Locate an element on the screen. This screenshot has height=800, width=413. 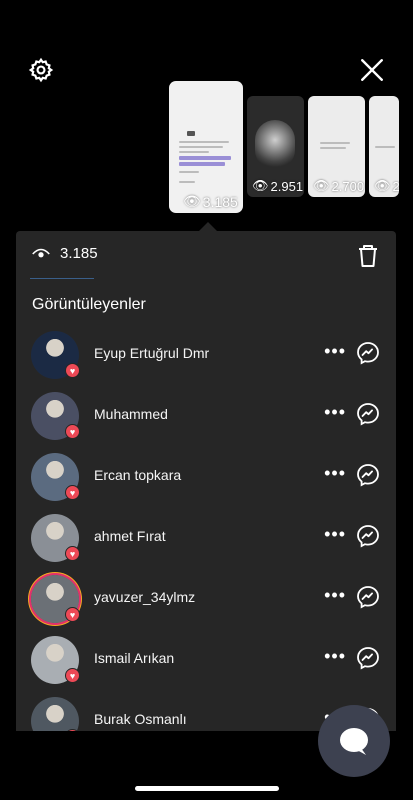
story-thumbnail: 👁 2.700 is located at coordinates (336, 146).